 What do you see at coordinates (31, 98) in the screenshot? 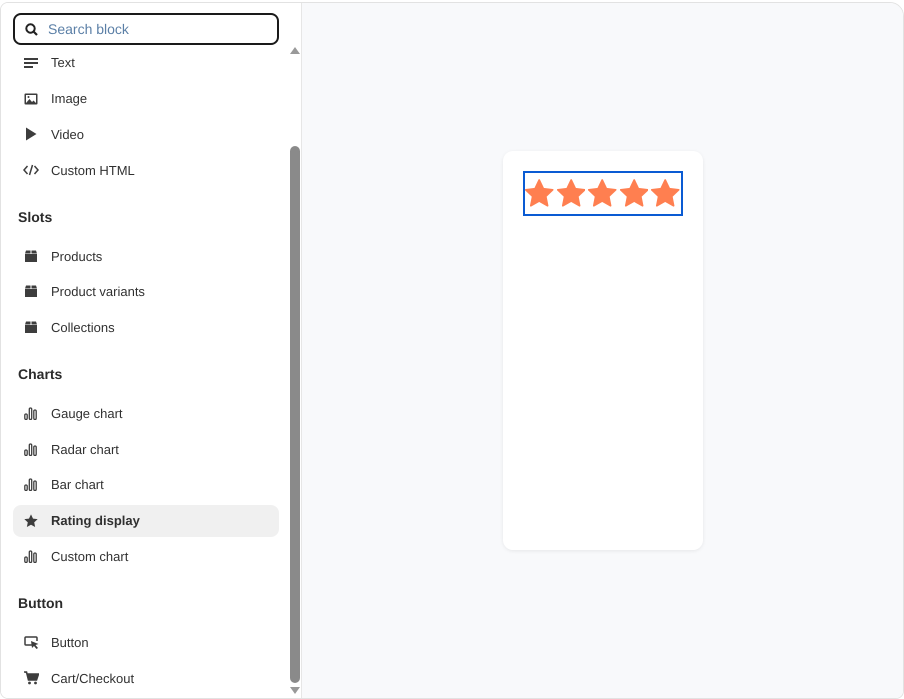
I see `image-icon` at bounding box center [31, 98].